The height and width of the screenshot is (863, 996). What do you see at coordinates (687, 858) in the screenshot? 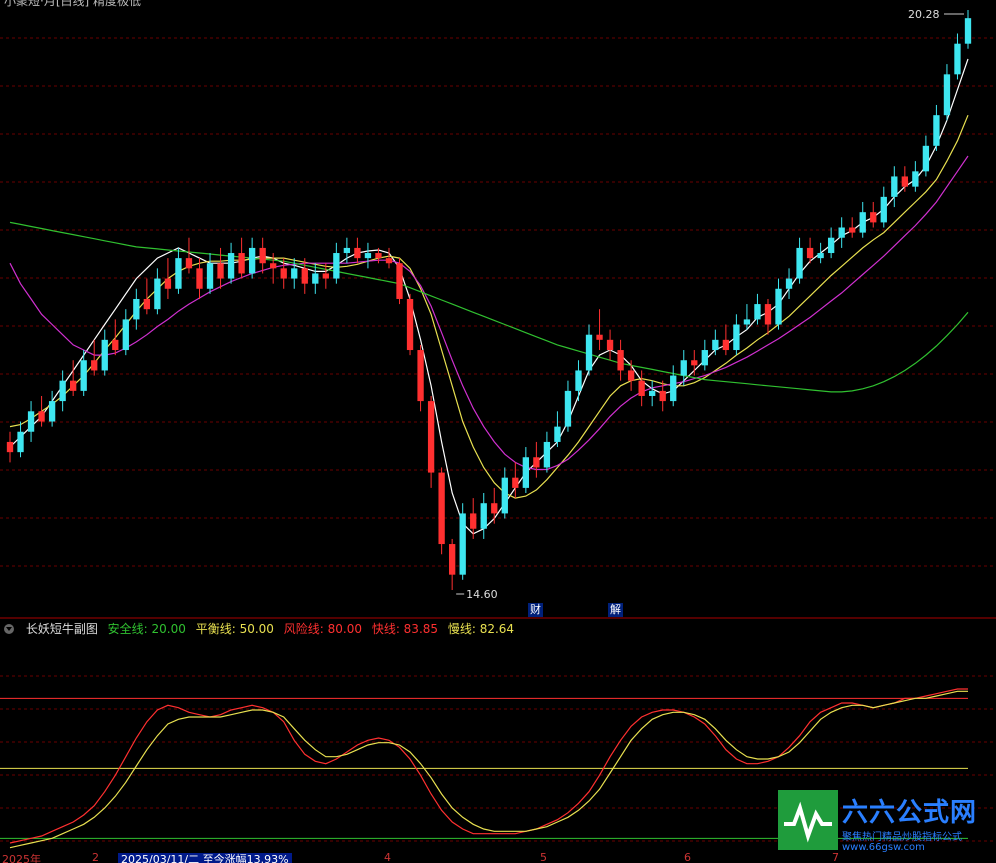
I see `month-tick: 6` at bounding box center [687, 858].